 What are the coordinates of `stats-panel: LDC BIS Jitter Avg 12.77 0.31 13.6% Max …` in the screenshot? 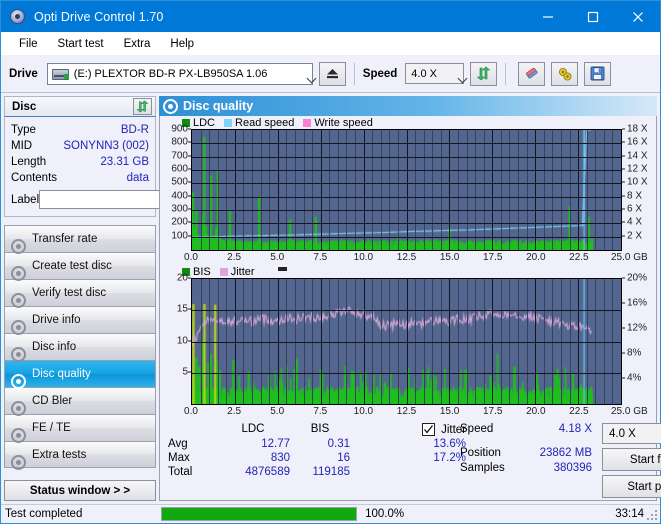 It's located at (410, 459).